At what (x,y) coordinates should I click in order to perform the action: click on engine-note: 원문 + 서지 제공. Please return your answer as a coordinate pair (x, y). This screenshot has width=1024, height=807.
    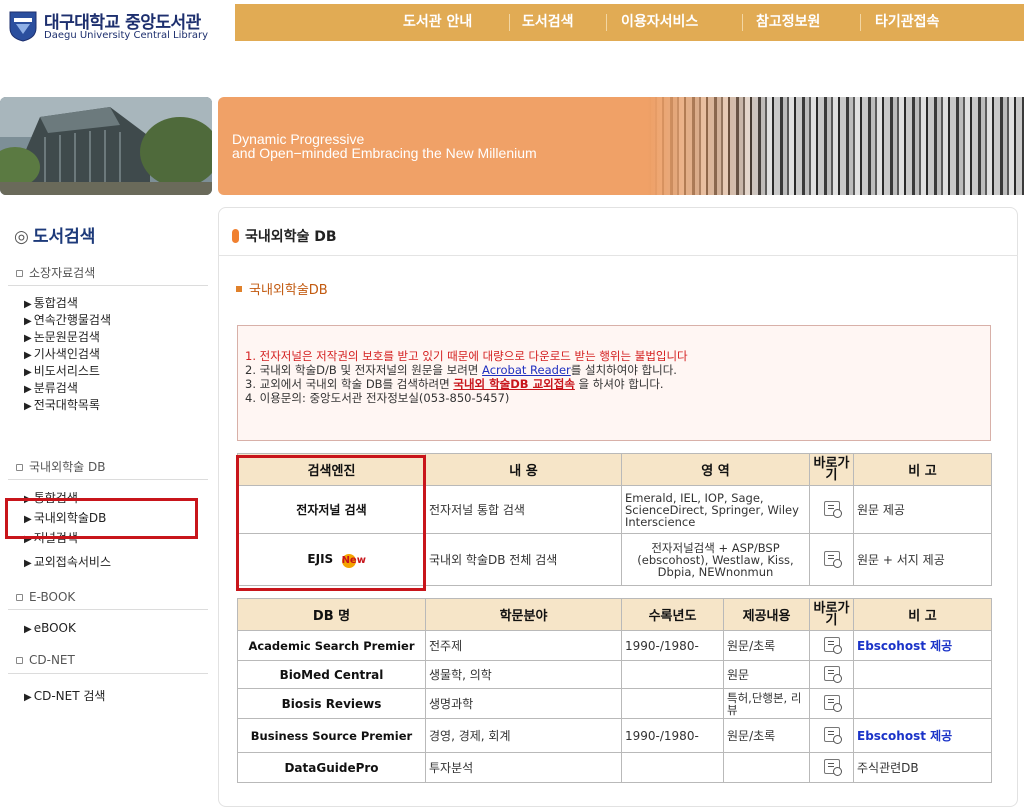
    Looking at the image, I should click on (922, 559).